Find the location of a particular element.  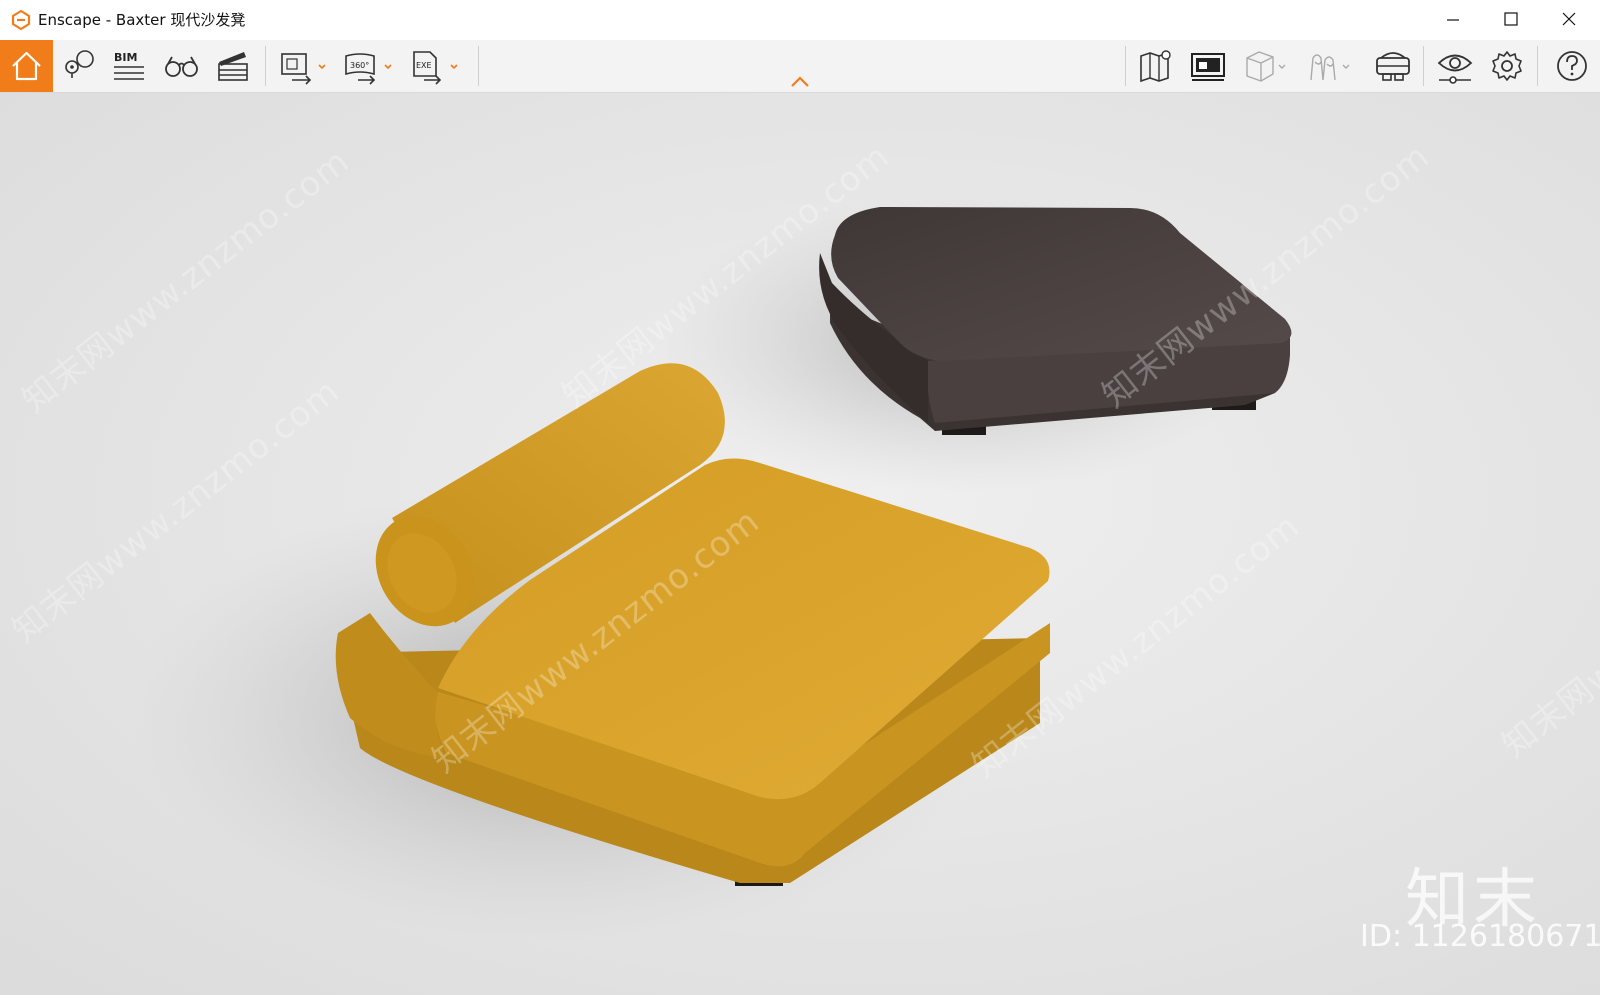

screen-icon is located at coordinates (1209, 66).